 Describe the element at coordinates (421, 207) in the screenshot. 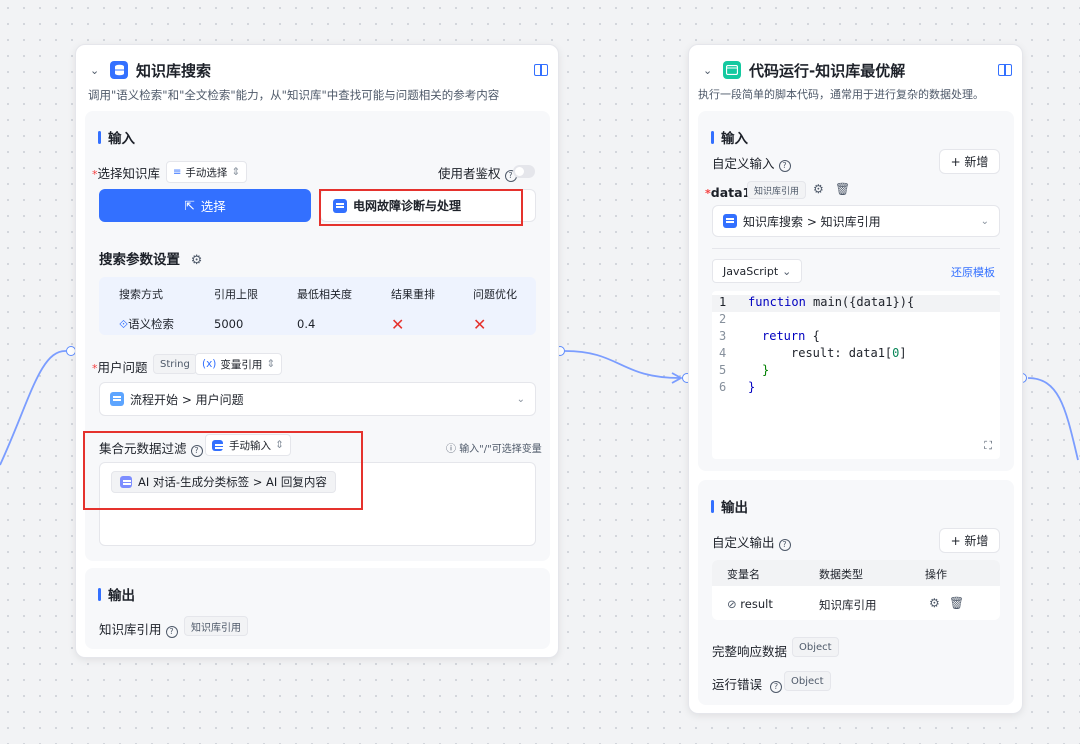

I see `annotation-box-kb` at that location.